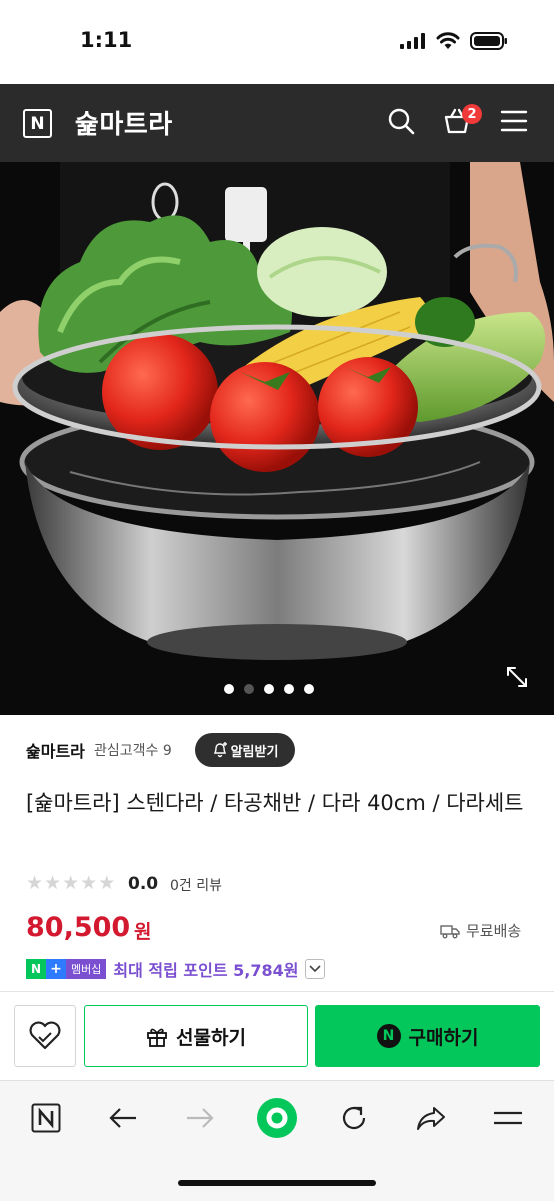 This screenshot has width=554, height=1201. What do you see at coordinates (388, 1036) in the screenshot?
I see `naver-pay-icon: N` at bounding box center [388, 1036].